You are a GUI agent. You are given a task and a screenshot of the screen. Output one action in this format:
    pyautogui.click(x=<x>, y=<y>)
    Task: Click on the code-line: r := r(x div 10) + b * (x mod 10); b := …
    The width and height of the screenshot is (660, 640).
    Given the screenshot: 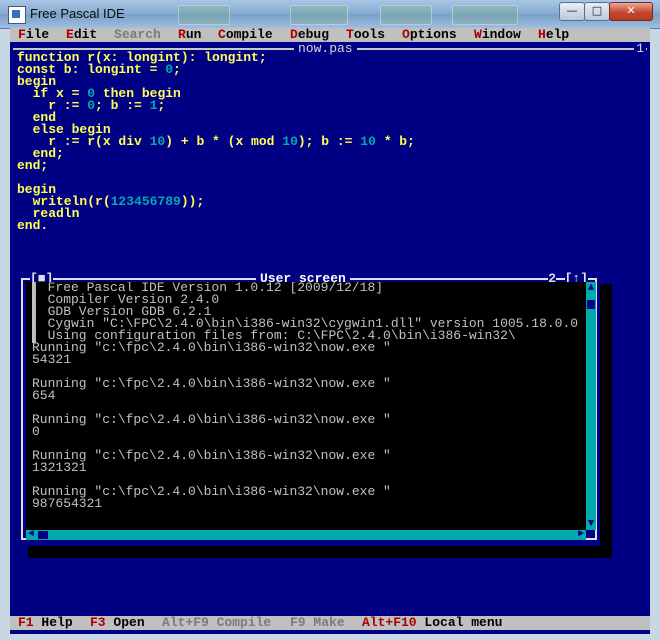 What is the action you would take?
    pyautogui.click(x=216, y=141)
    